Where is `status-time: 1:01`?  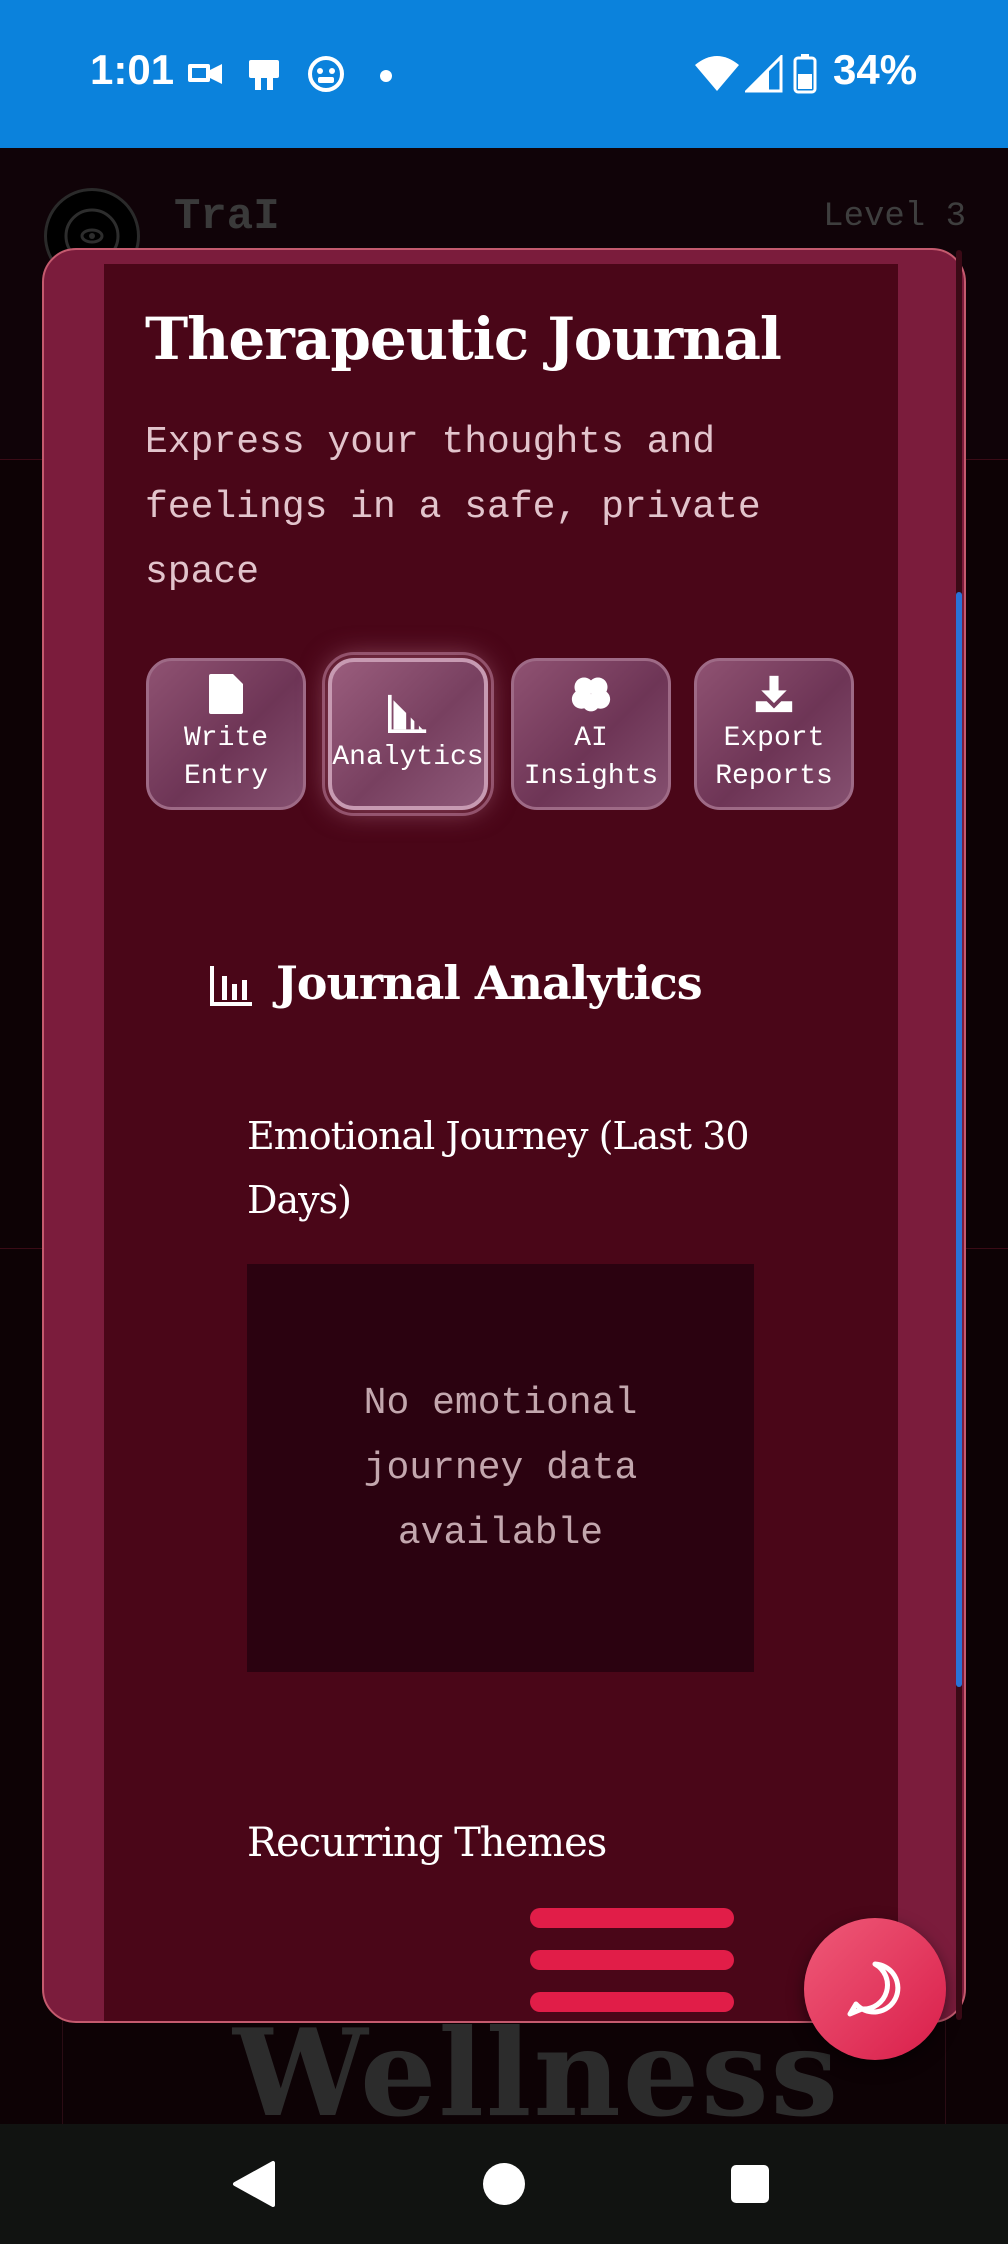
status-time: 1:01 is located at coordinates (132, 69).